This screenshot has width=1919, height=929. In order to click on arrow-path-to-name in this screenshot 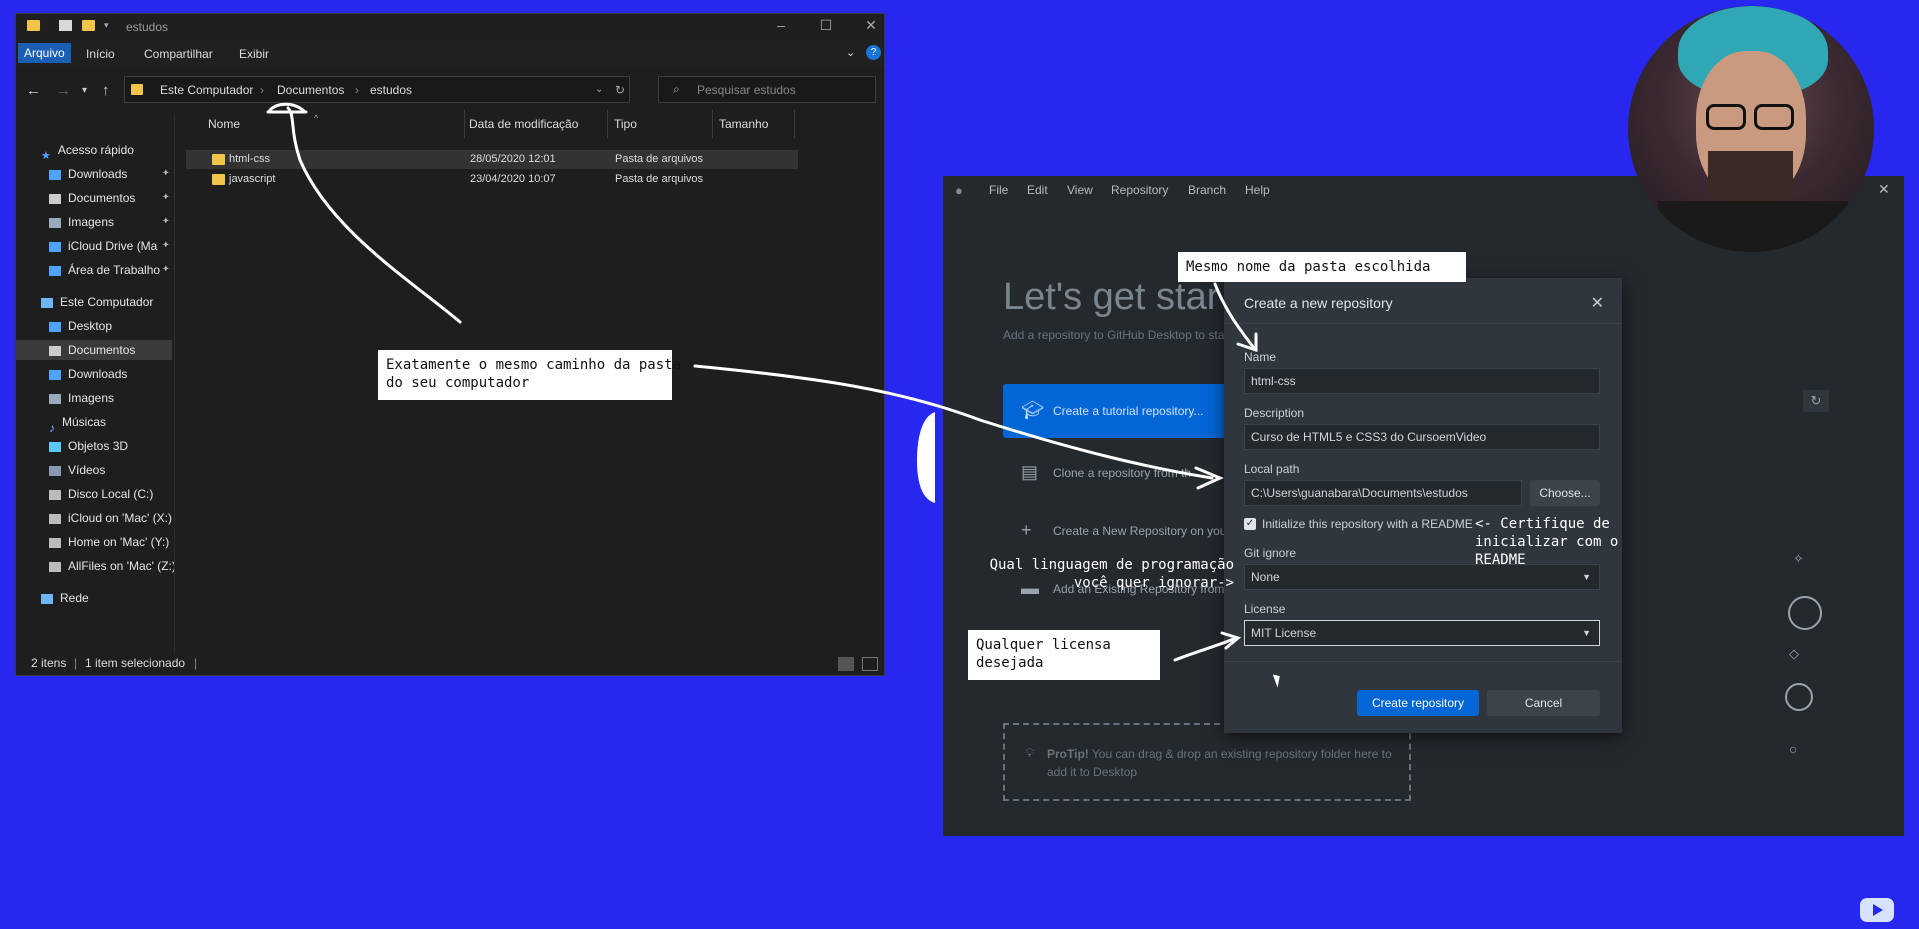, I will do `click(1234, 316)`.